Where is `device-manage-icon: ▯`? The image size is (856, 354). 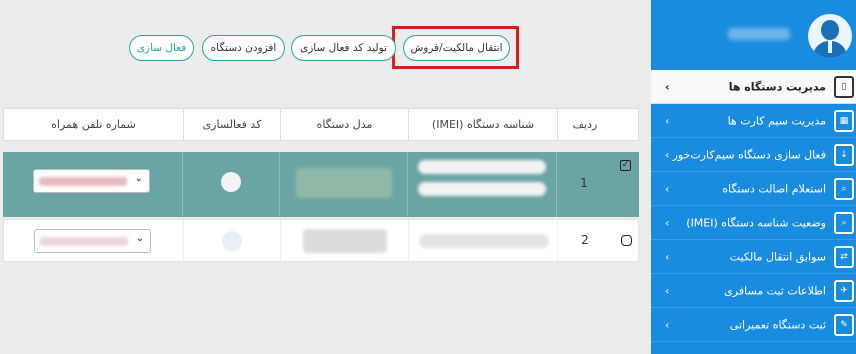 device-manage-icon: ▯ is located at coordinates (844, 86).